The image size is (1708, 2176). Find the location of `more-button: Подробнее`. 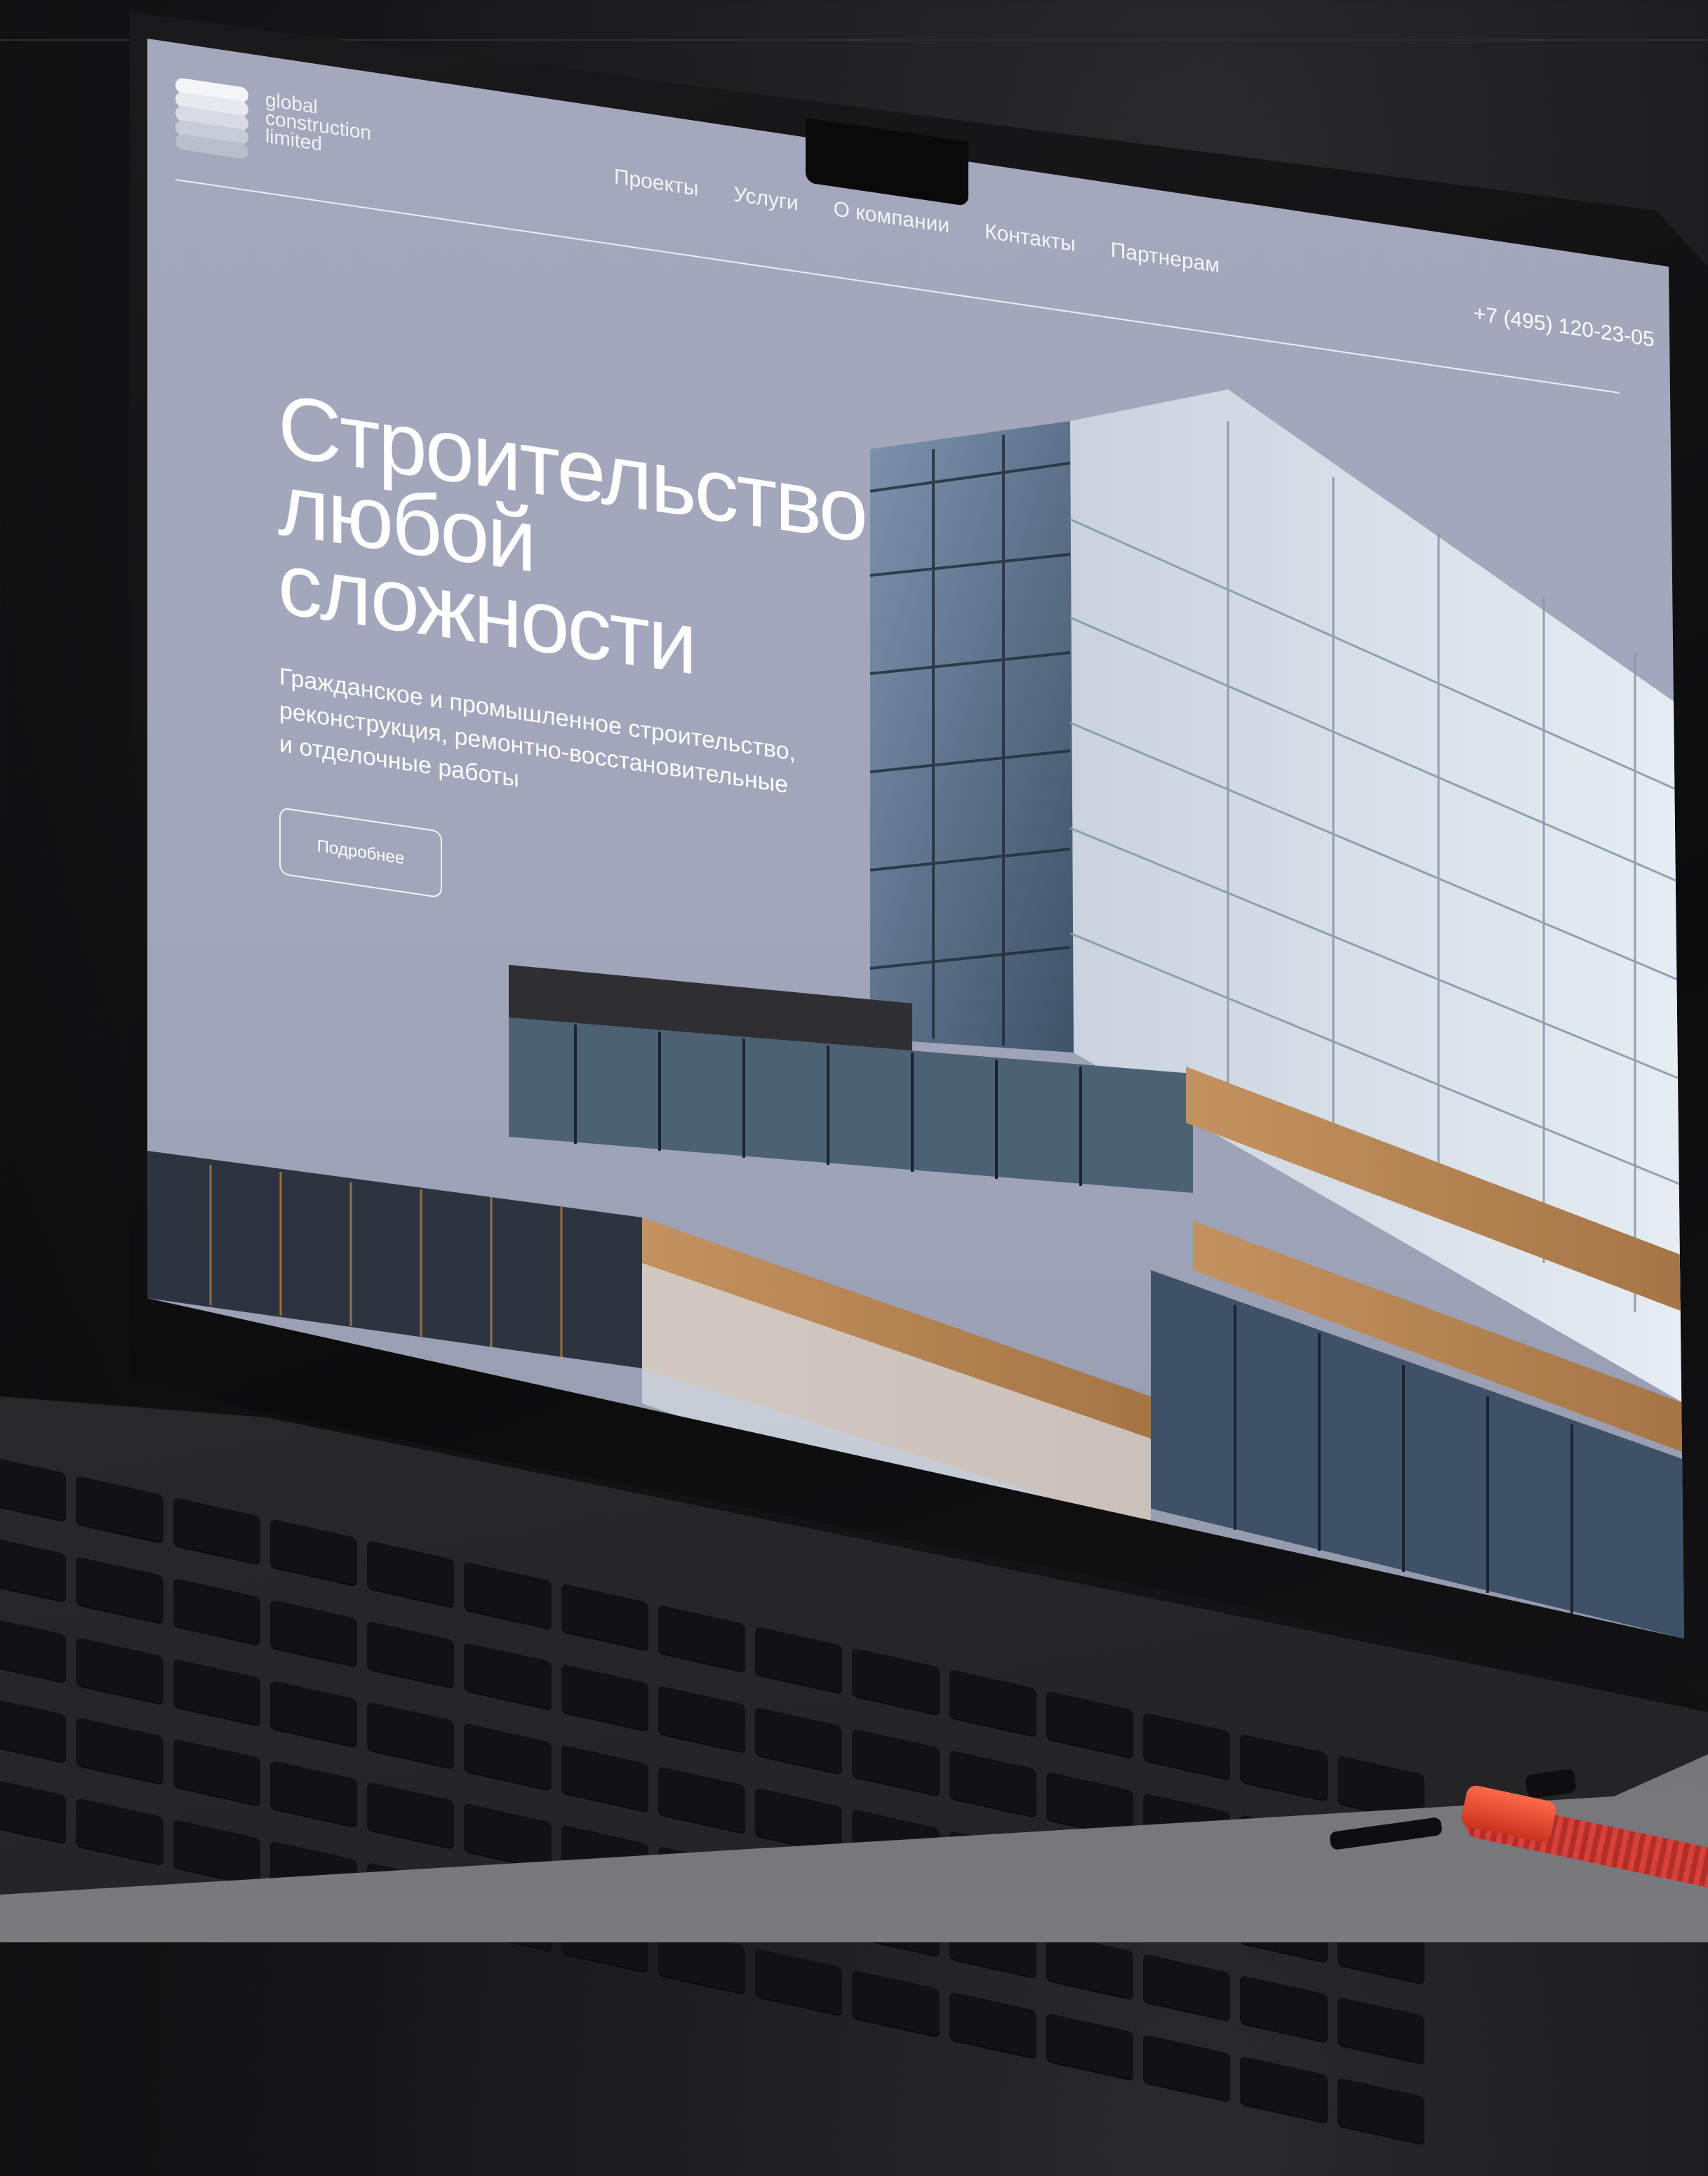

more-button: Подробнее is located at coordinates (360, 853).